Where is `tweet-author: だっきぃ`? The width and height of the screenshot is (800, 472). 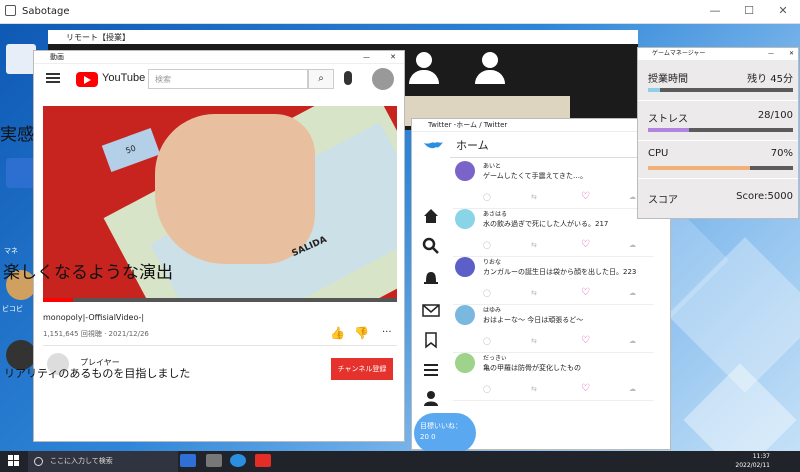
tweet-author: だっきぃ is located at coordinates (495, 358).